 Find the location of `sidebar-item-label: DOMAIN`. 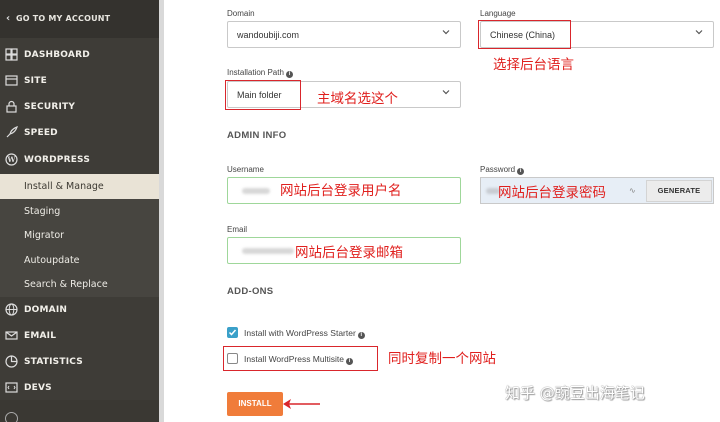

sidebar-item-label: DOMAIN is located at coordinates (46, 310).